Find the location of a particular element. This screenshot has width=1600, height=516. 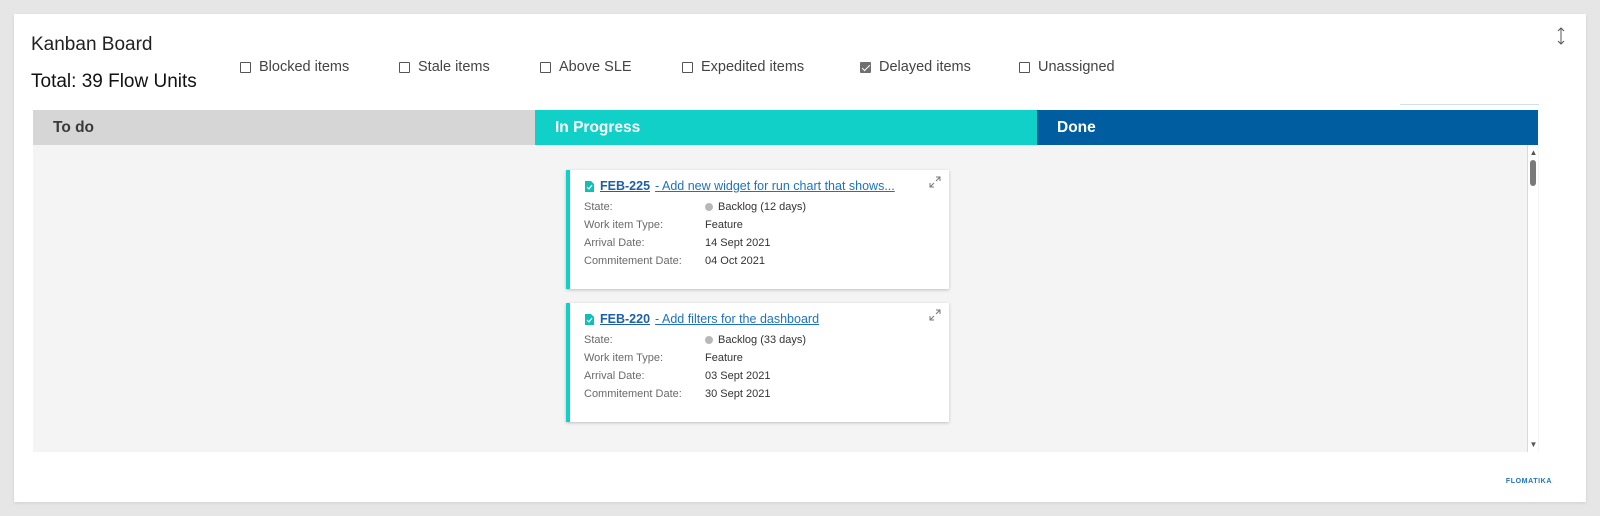

field-value: Backlog (33 days) is located at coordinates (755, 340).